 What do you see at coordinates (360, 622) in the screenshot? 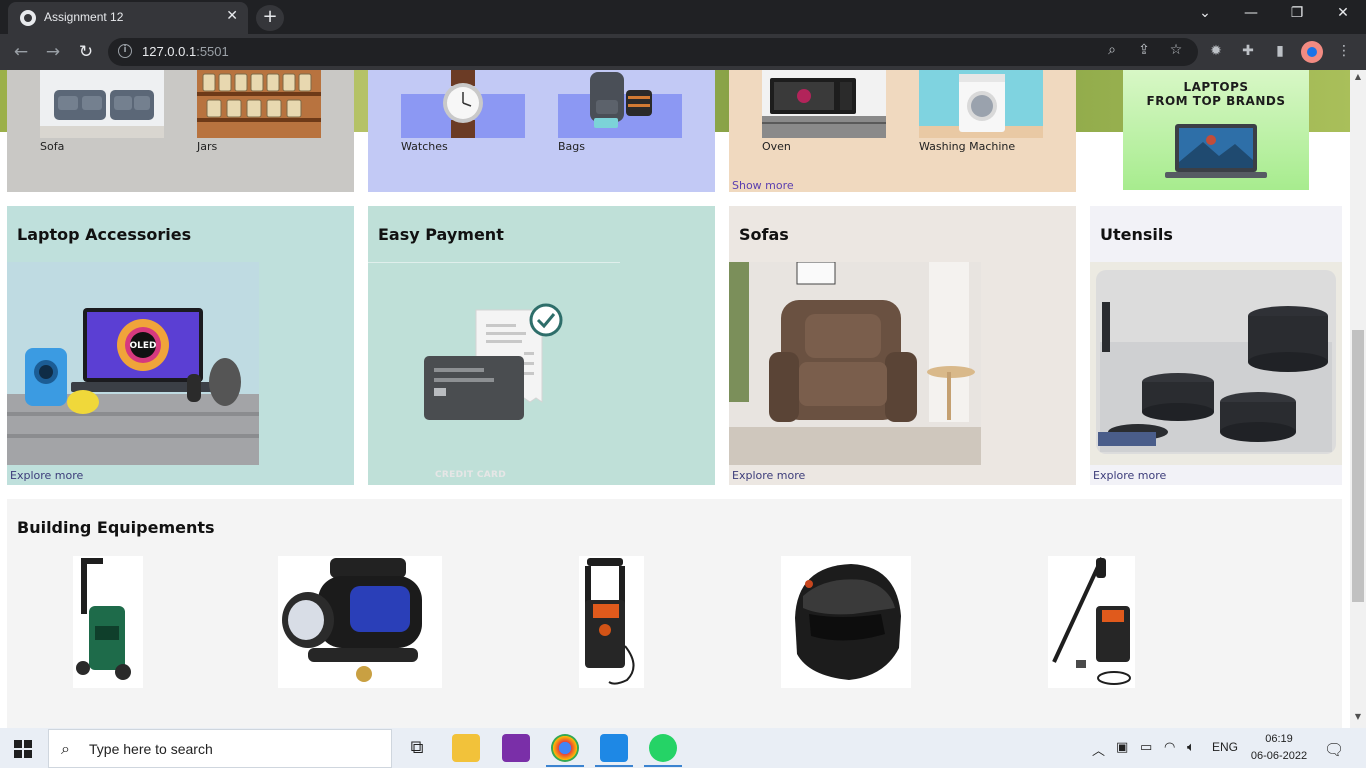
I see `air-compressor-image` at bounding box center [360, 622].